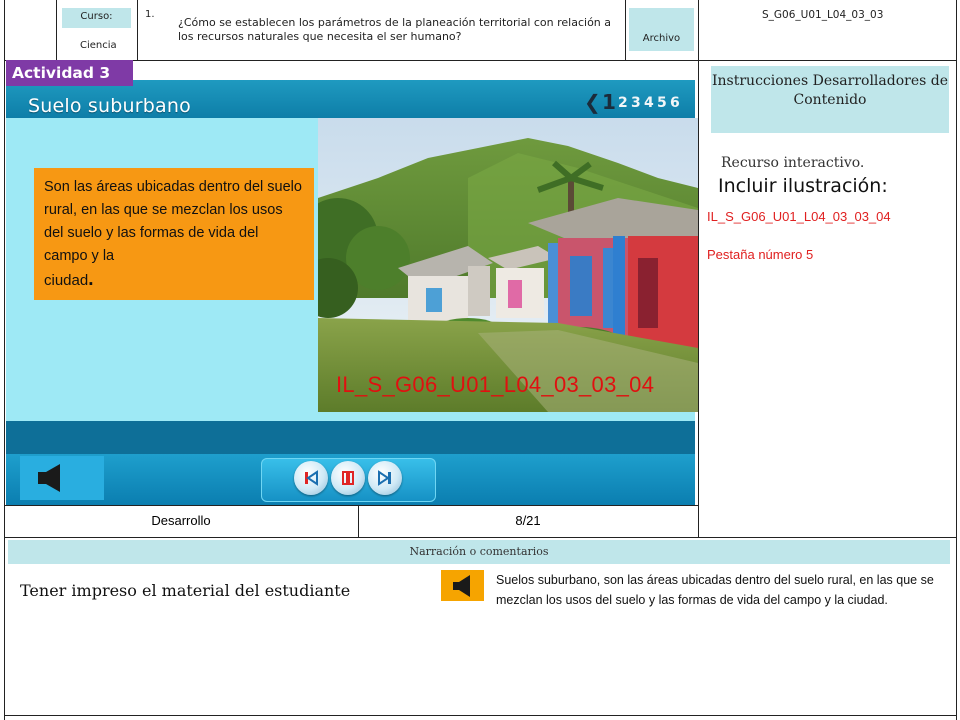  I want to click on previous-button, so click(311, 478).